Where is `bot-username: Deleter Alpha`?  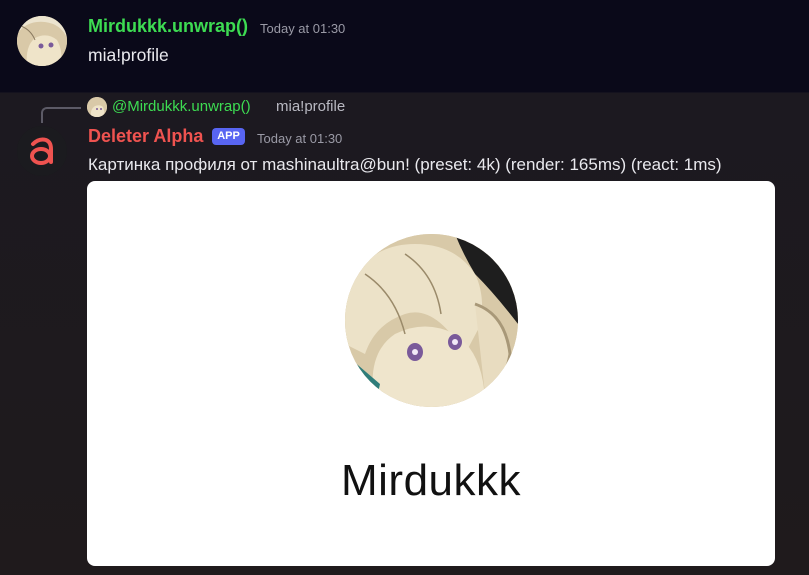 bot-username: Deleter Alpha is located at coordinates (145, 136).